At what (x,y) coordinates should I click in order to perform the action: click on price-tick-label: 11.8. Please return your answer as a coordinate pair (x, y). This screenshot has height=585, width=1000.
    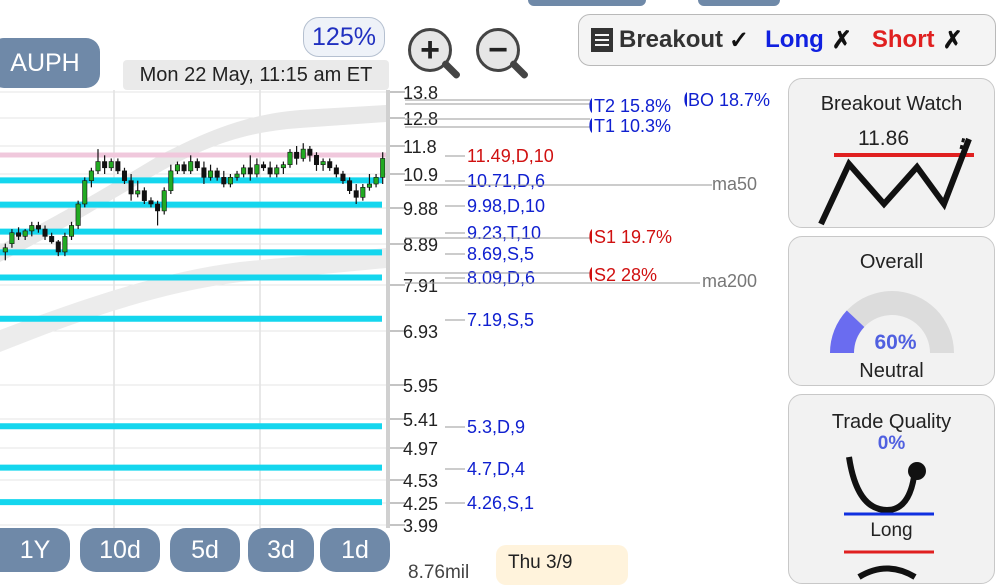
    Looking at the image, I should click on (420, 147).